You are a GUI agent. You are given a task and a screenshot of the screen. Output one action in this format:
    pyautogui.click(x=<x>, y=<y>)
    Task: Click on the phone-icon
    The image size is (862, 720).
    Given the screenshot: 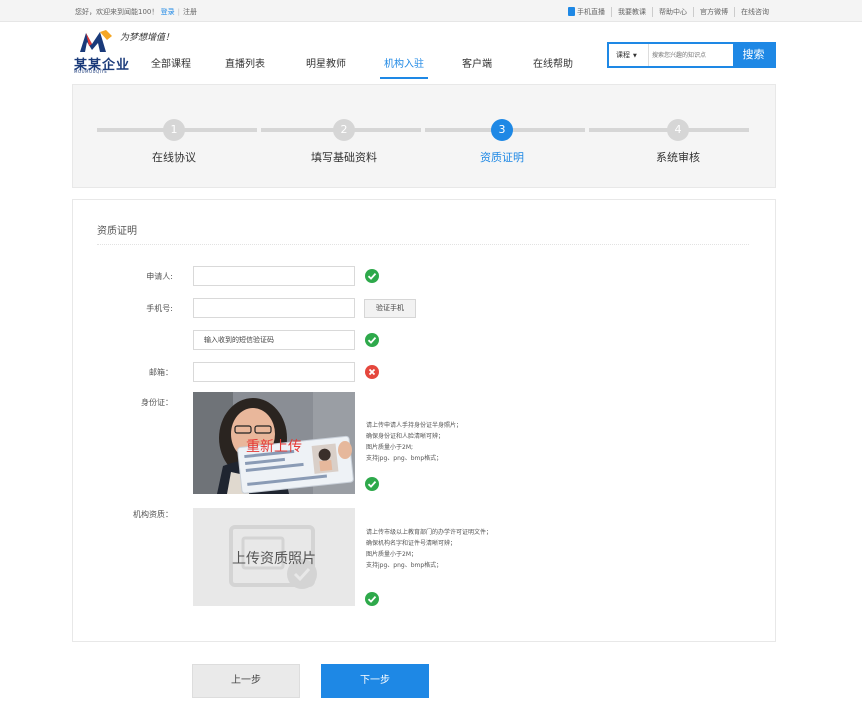 What is the action you would take?
    pyautogui.click(x=571, y=11)
    